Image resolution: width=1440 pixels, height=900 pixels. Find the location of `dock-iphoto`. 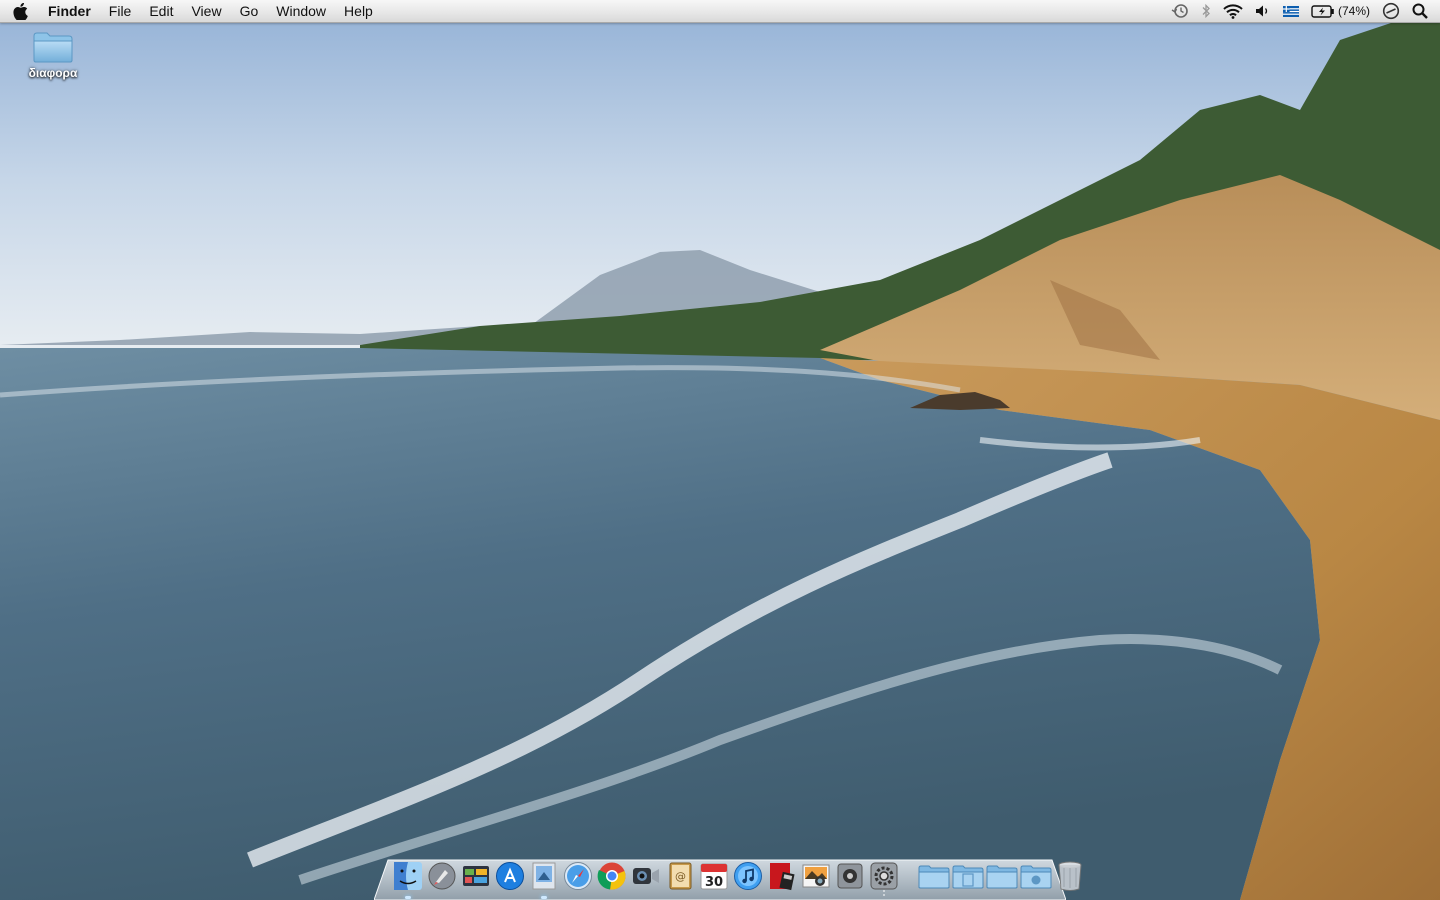

dock-iphoto is located at coordinates (816, 876).